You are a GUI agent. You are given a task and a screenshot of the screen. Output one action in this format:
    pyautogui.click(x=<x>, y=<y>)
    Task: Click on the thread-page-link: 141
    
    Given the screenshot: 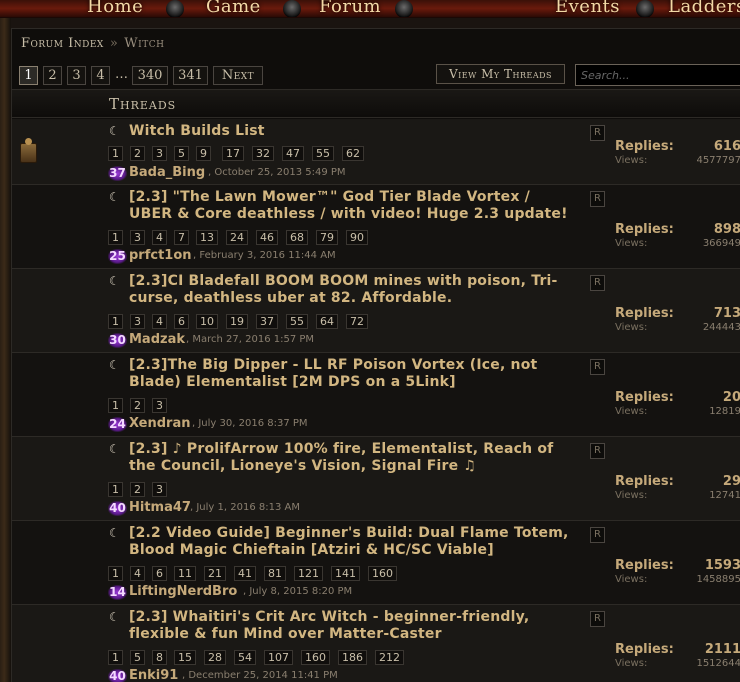 What is the action you would take?
    pyautogui.click(x=345, y=573)
    